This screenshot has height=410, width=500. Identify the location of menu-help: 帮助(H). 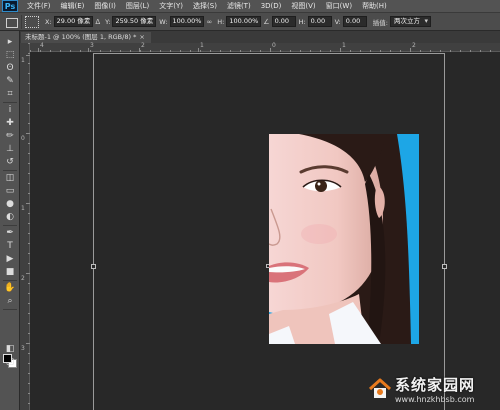
(374, 6).